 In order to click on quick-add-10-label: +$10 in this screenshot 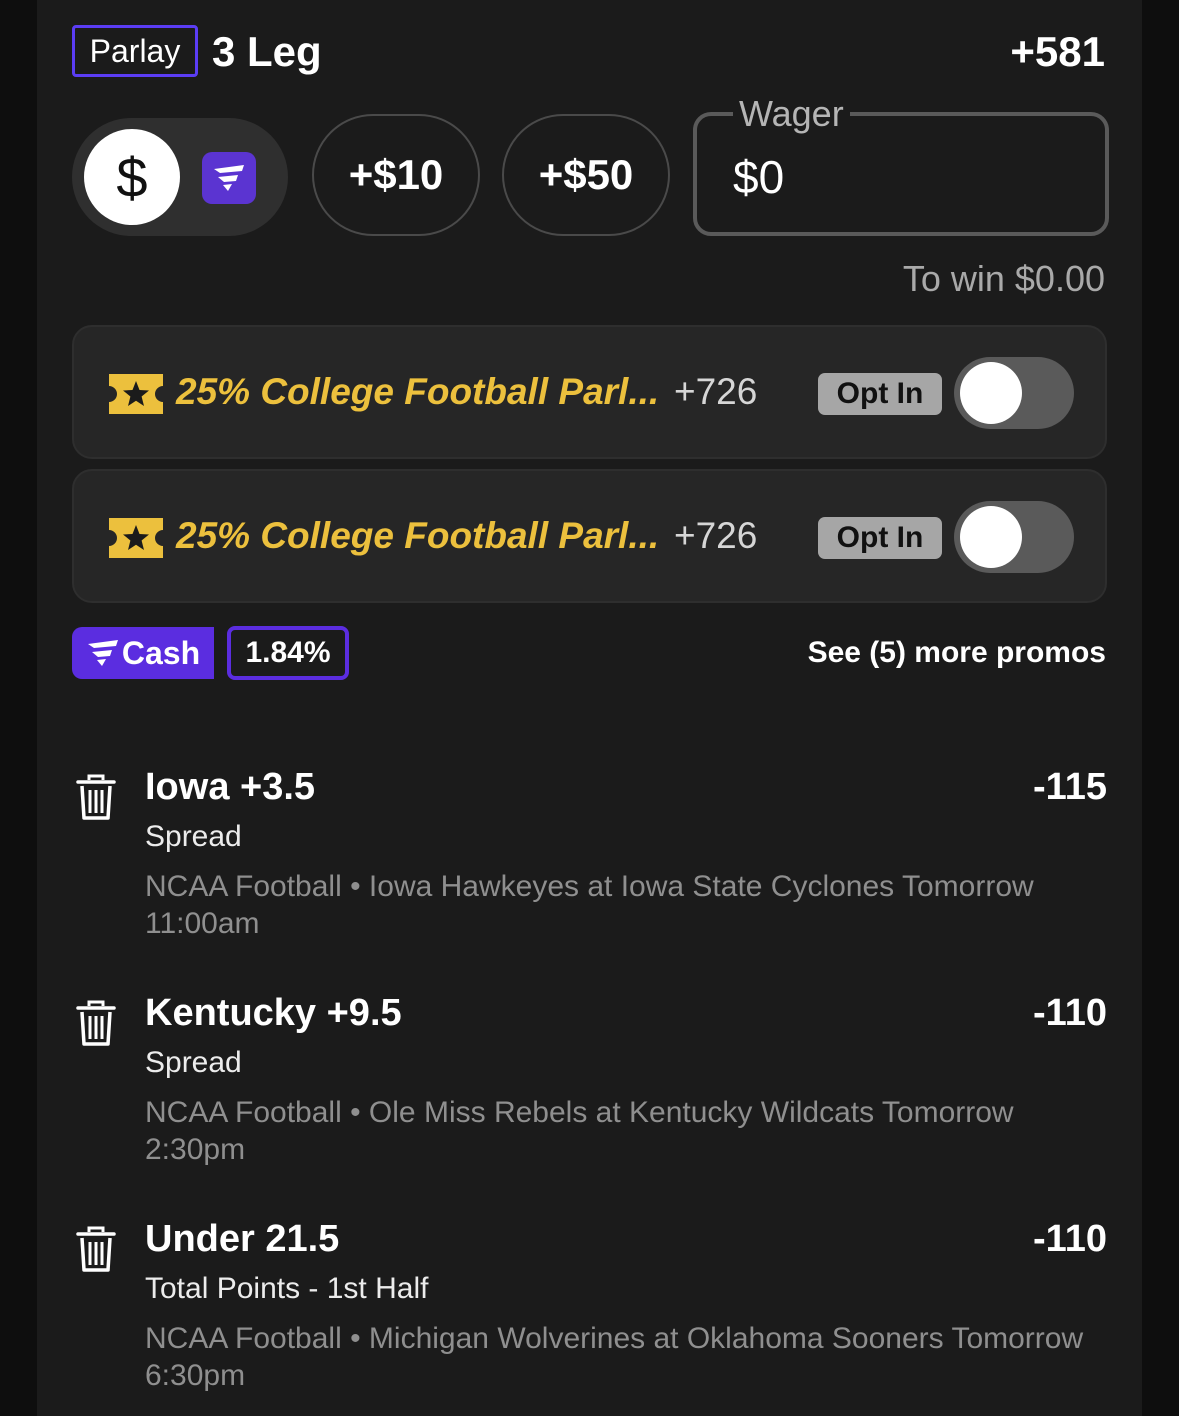, I will do `click(396, 174)`.